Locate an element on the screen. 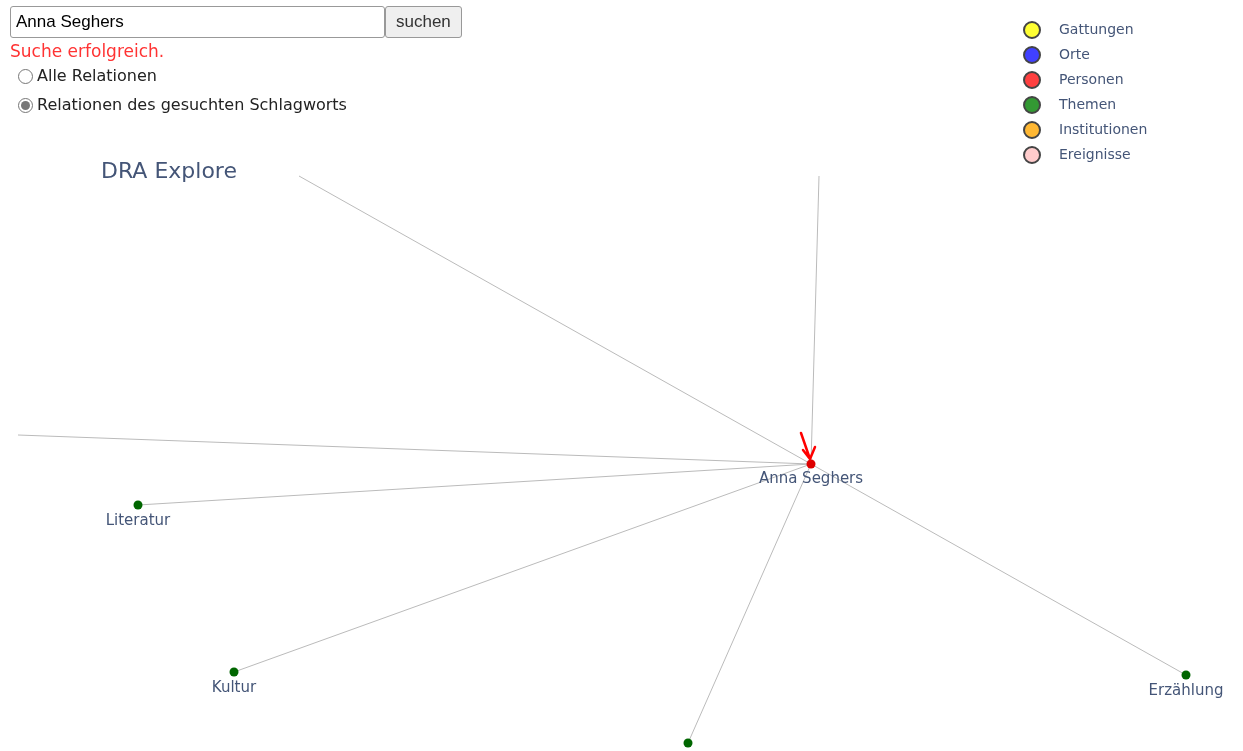 The width and height of the screenshot is (1243, 751). legend-label: Gattungen is located at coordinates (1096, 29).